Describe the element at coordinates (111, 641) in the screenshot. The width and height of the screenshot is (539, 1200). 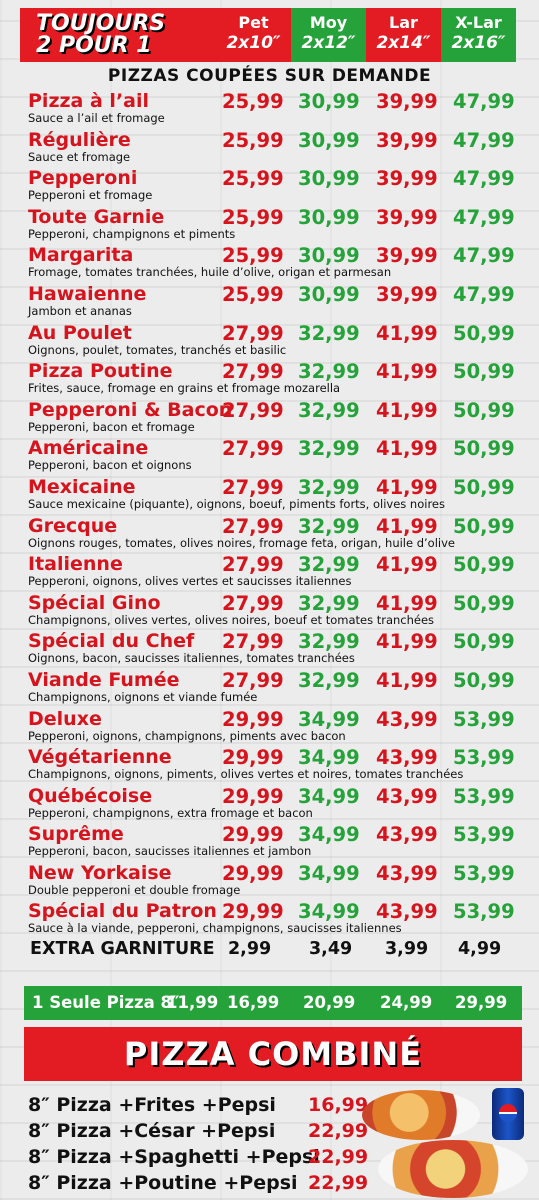
I see `pizza-name: Spécial du Chef` at that location.